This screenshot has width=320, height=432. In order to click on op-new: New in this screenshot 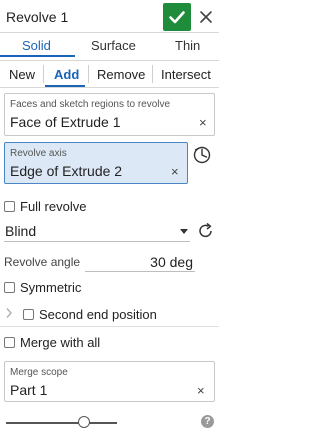, I will do `click(22, 74)`.